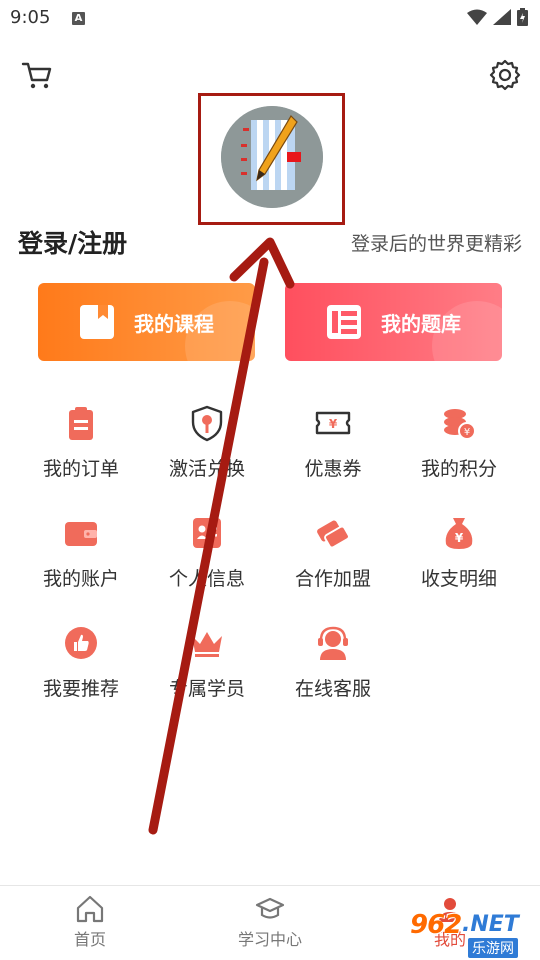  Describe the element at coordinates (436, 244) in the screenshot. I see `login-subtitle: 登录后的世界更精彩` at that location.